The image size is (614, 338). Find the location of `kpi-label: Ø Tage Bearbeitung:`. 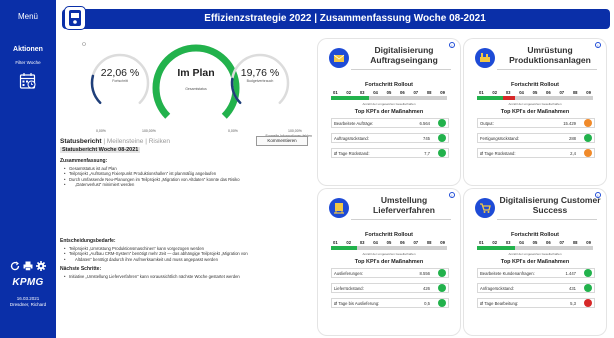

kpi-label: Ø Tage Bearbeitung: is located at coordinates (499, 303).